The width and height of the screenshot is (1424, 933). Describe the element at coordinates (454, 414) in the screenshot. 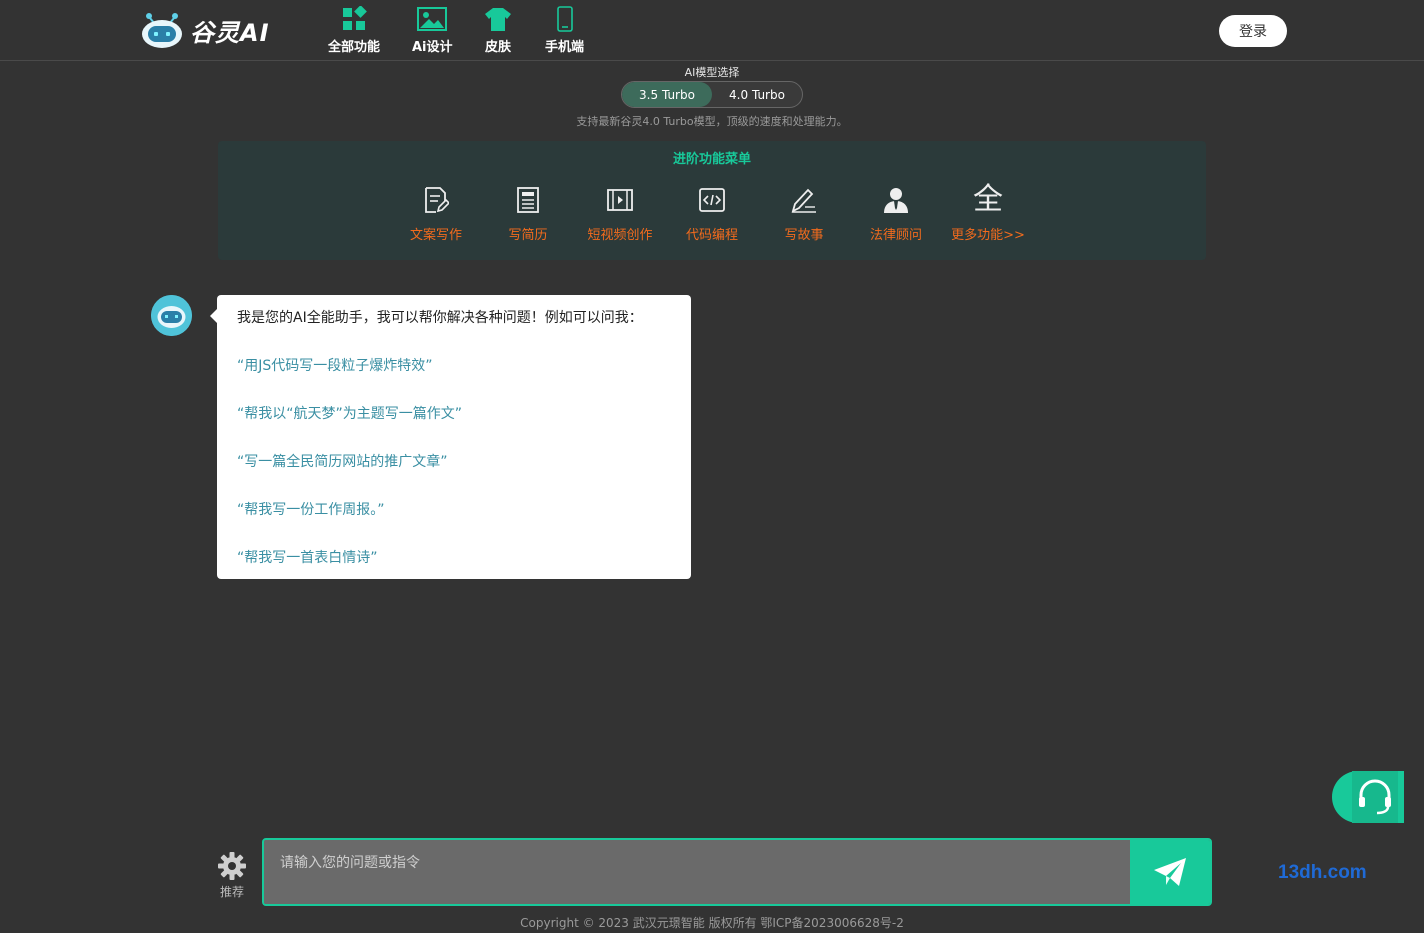

I see `example-prompt: “帮我以“航天梦”为主题写一篇作文”` at that location.